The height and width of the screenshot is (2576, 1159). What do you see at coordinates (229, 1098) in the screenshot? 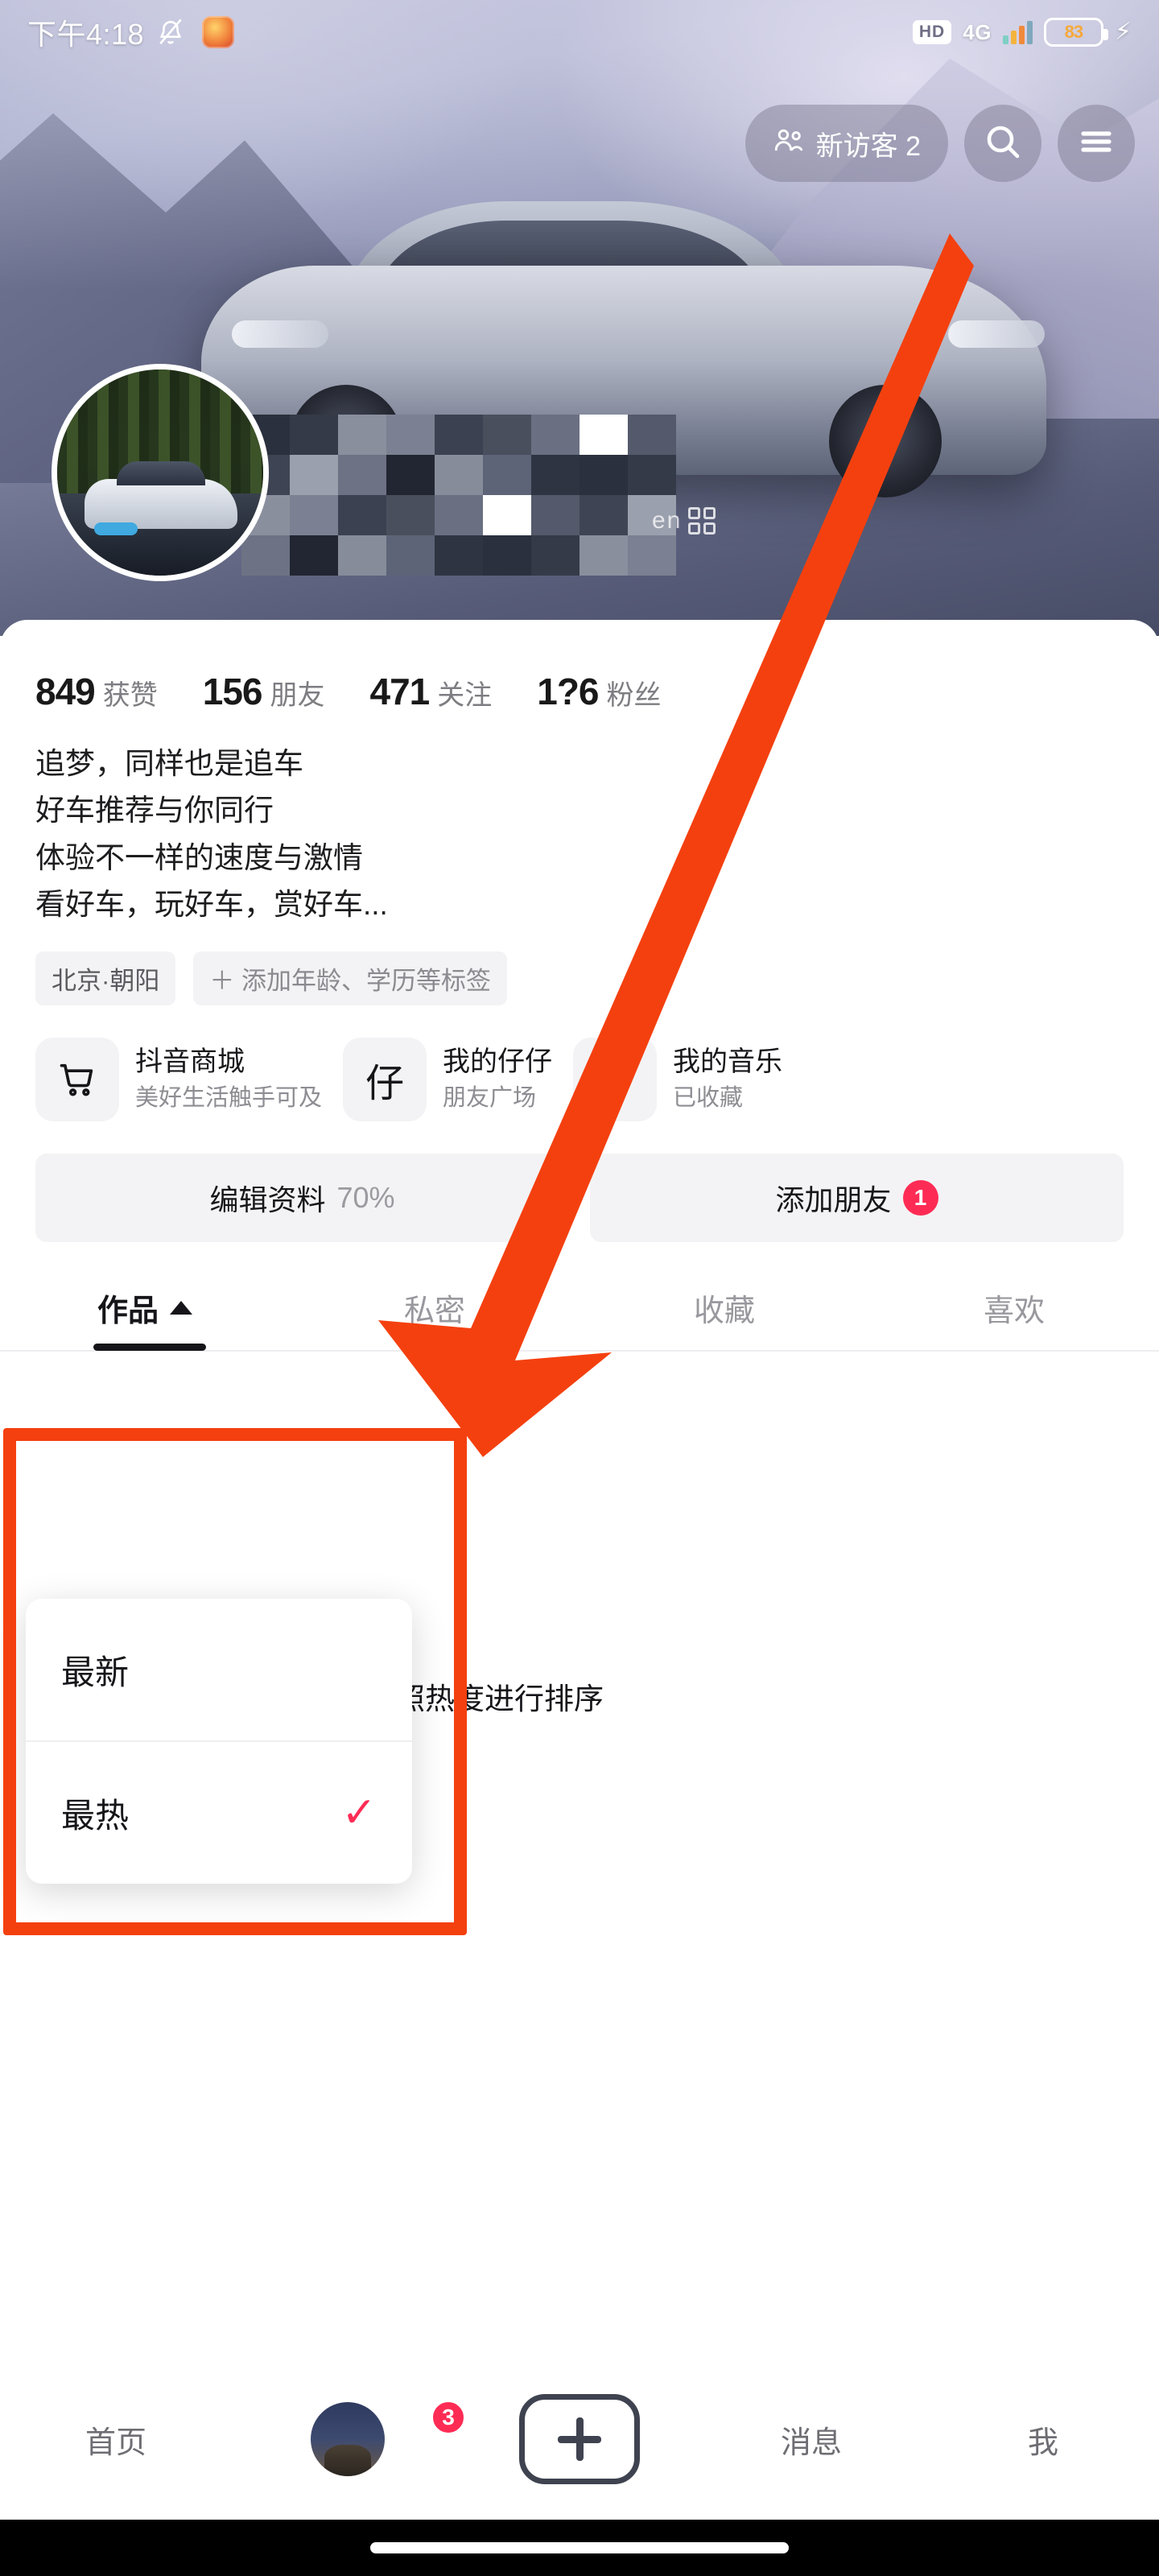
I see `shortcut-mall-subtitle: 美好生活触手可及` at bounding box center [229, 1098].